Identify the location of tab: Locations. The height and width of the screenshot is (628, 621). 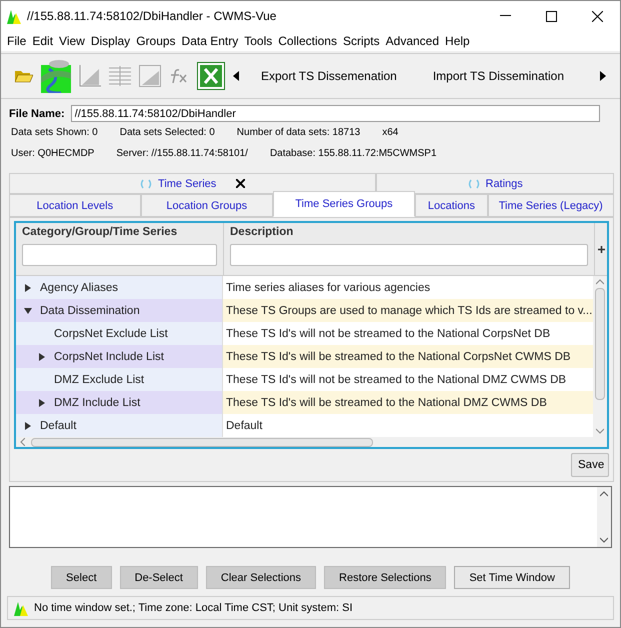
(451, 205).